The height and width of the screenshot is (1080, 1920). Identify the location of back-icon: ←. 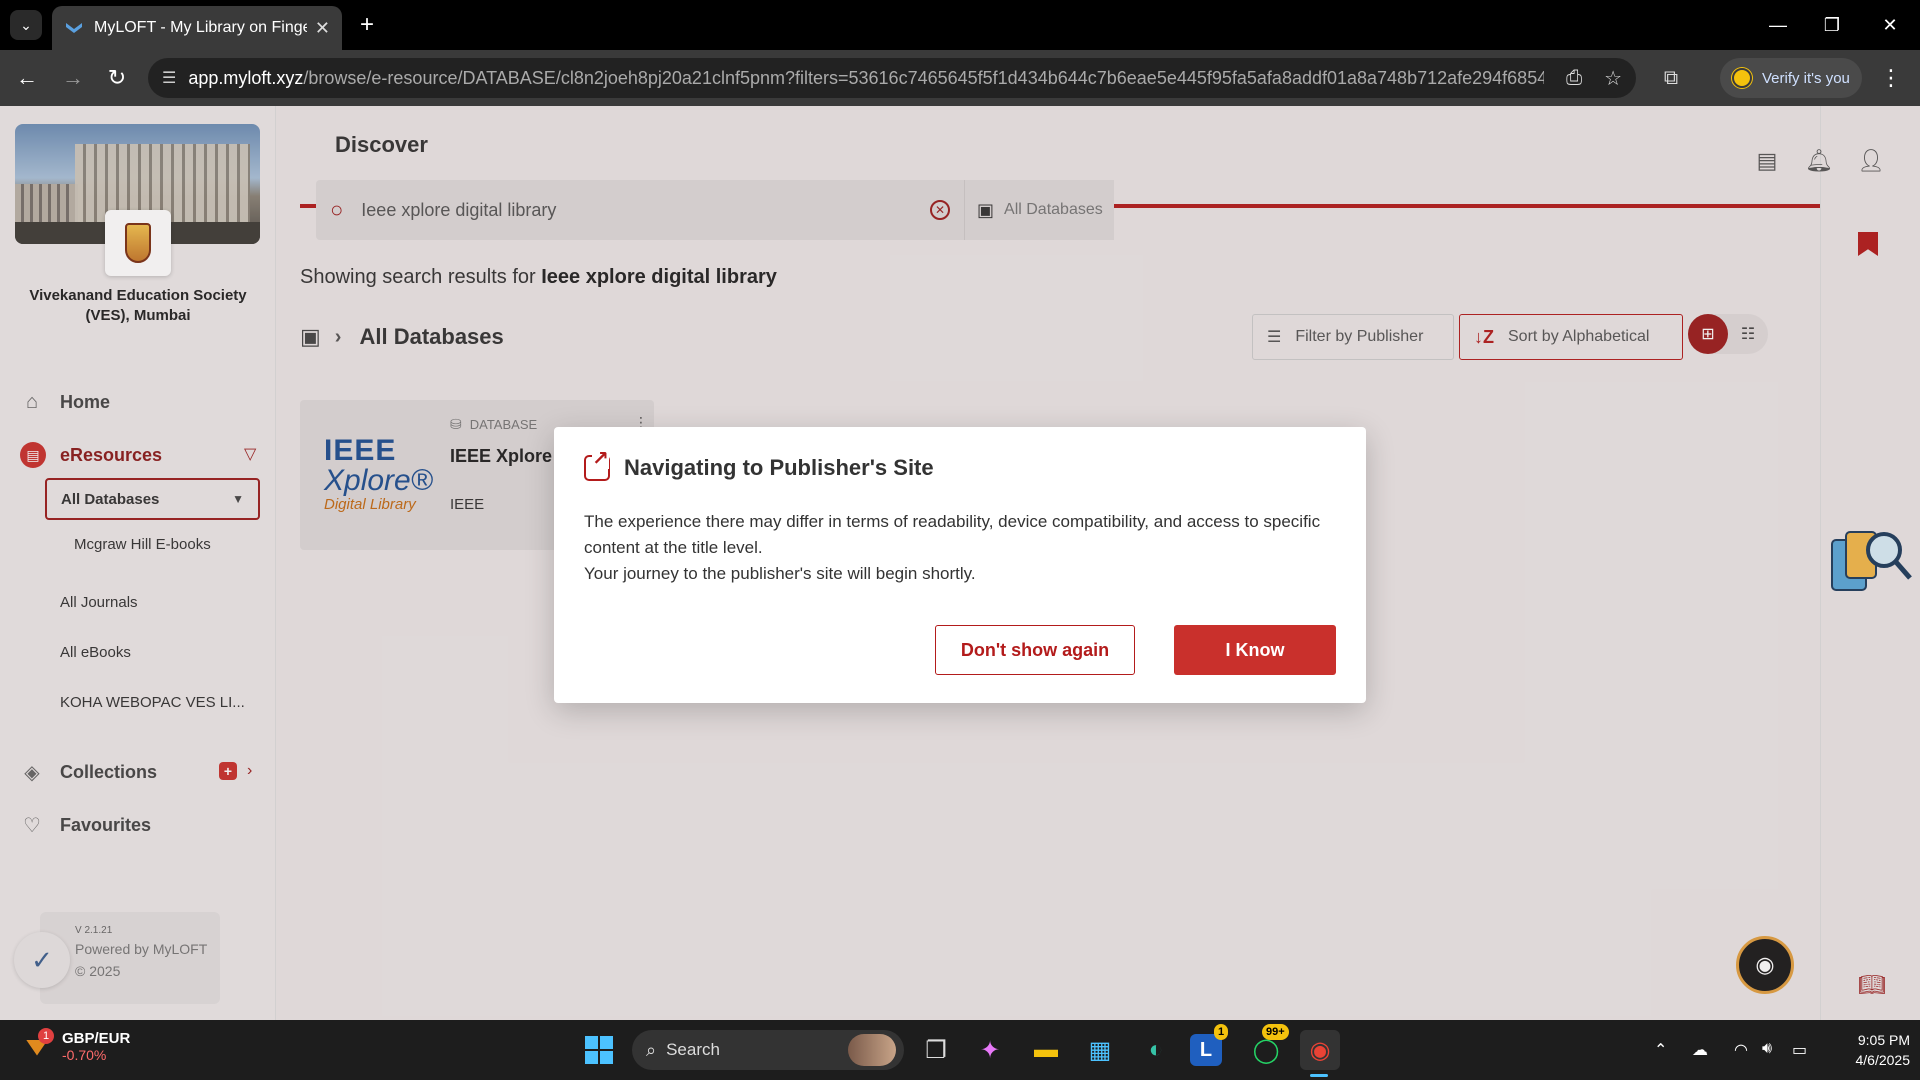
(27, 78).